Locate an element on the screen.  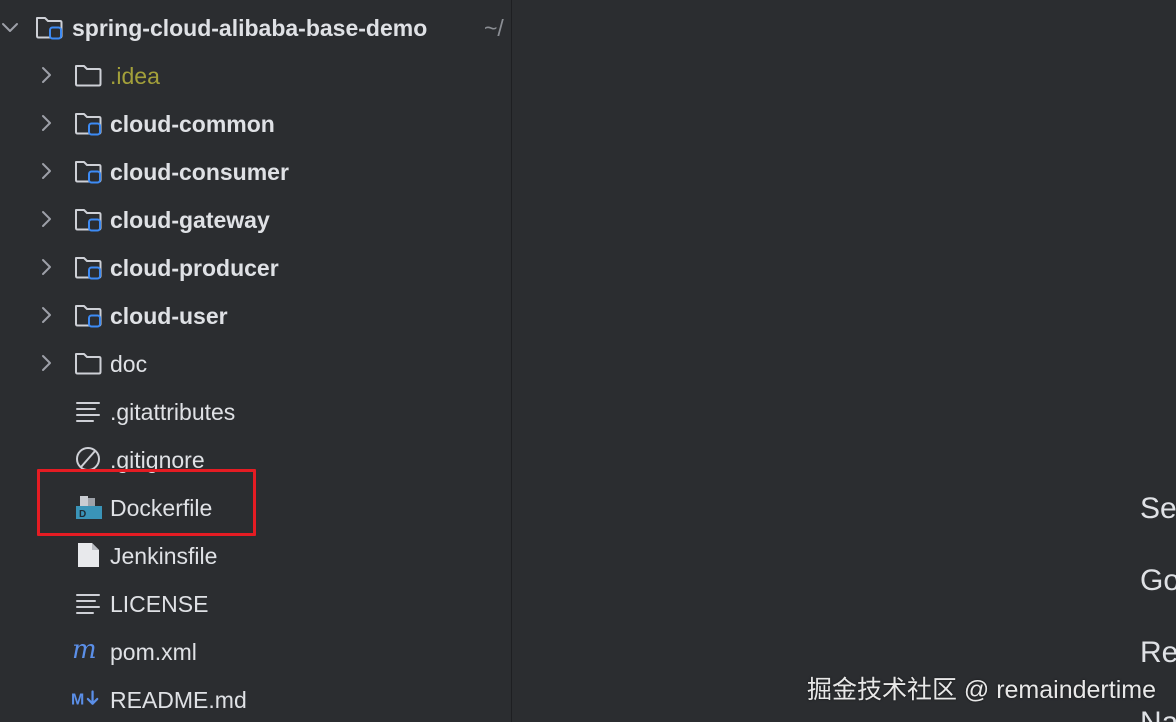
tree-item-cloud-producer: cloud-producer is located at coordinates (255, 267).